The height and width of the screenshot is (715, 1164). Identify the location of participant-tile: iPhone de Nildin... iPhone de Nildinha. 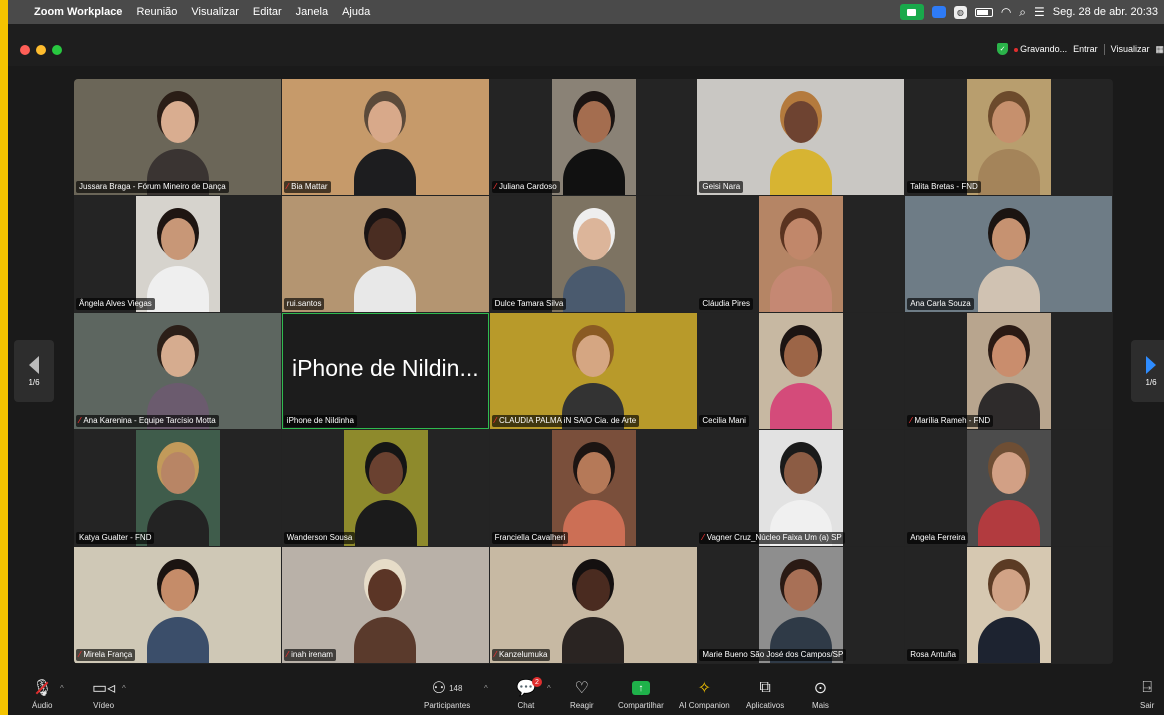
(385, 371).